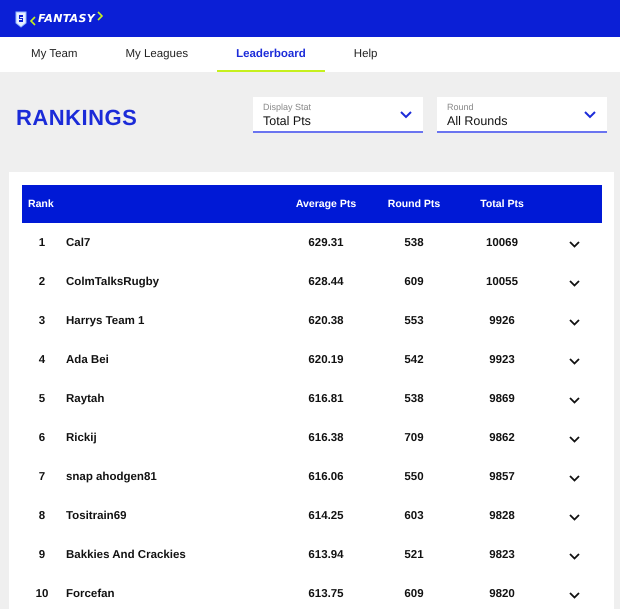 This screenshot has height=609, width=620. Describe the element at coordinates (88, 360) in the screenshot. I see `team-name-cell-text: Ada Bei` at that location.